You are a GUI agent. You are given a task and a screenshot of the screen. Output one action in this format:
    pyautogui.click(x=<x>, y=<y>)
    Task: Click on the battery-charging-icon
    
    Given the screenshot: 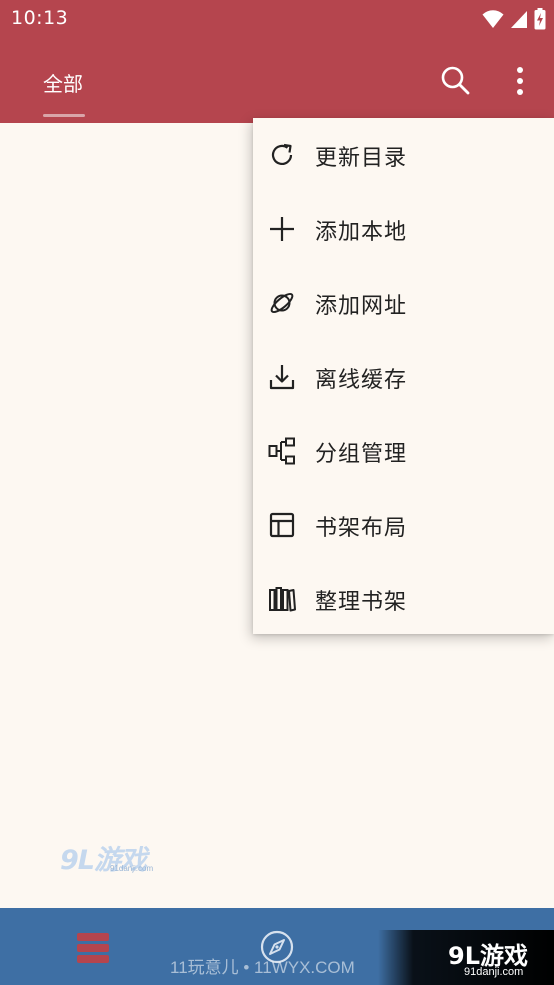 What is the action you would take?
    pyautogui.click(x=540, y=19)
    